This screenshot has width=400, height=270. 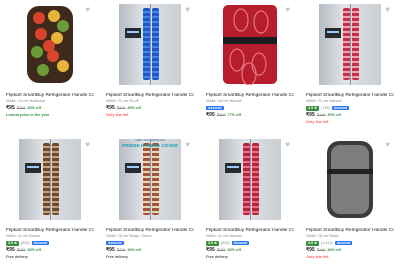 I want to click on product-subtitle: Width: 16 cm Beige, Green, so click(x=129, y=236).